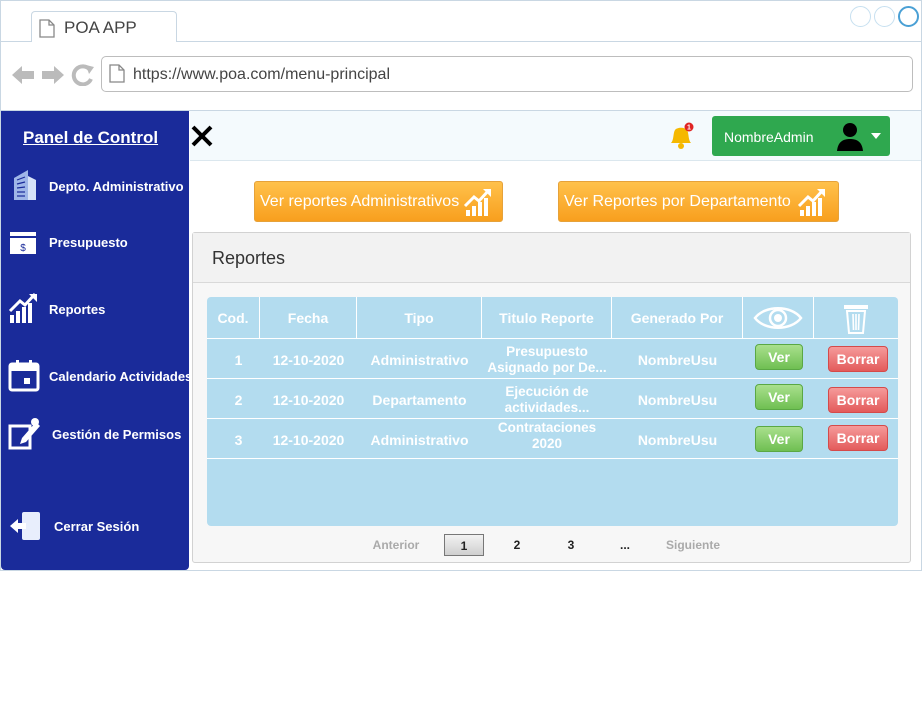 This screenshot has width=922, height=708. What do you see at coordinates (419, 399) in the screenshot?
I see `cell-tipo: Departamento` at bounding box center [419, 399].